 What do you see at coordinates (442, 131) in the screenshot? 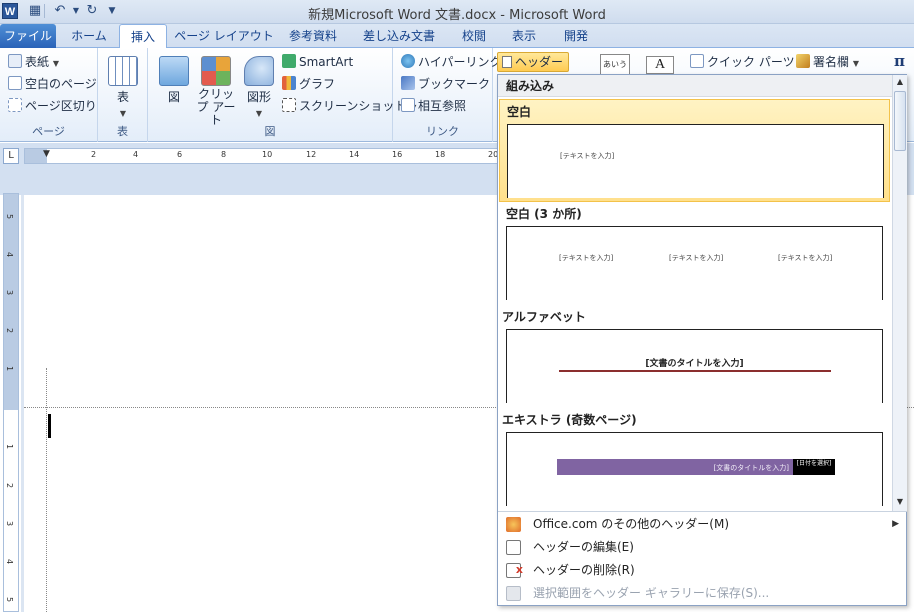
I see `links-group-label: リンク` at bounding box center [442, 131].